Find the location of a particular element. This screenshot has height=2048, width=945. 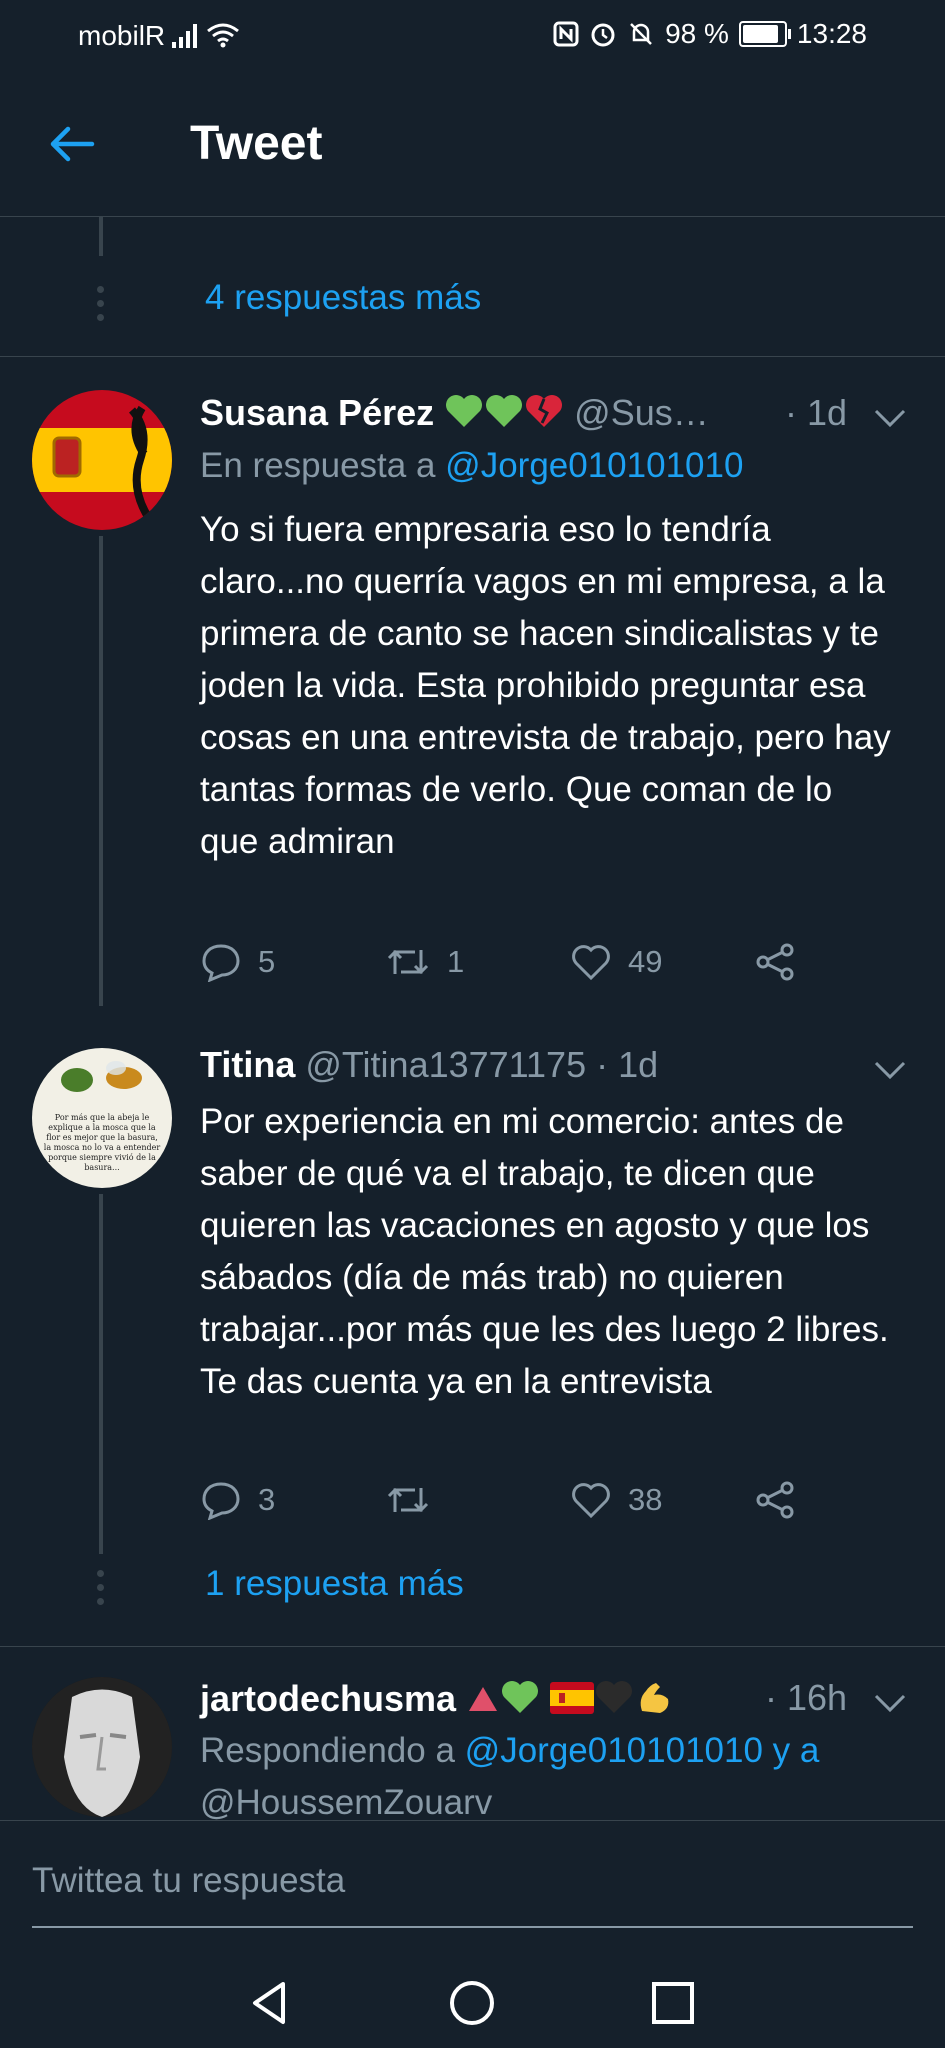

author-name: Titina is located at coordinates (248, 1064).